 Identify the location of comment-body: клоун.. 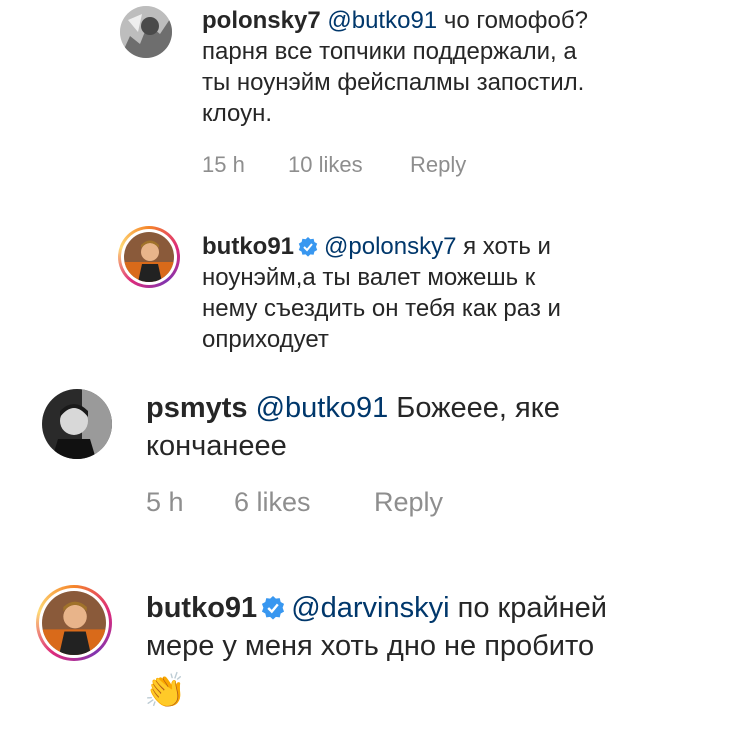
(237, 113).